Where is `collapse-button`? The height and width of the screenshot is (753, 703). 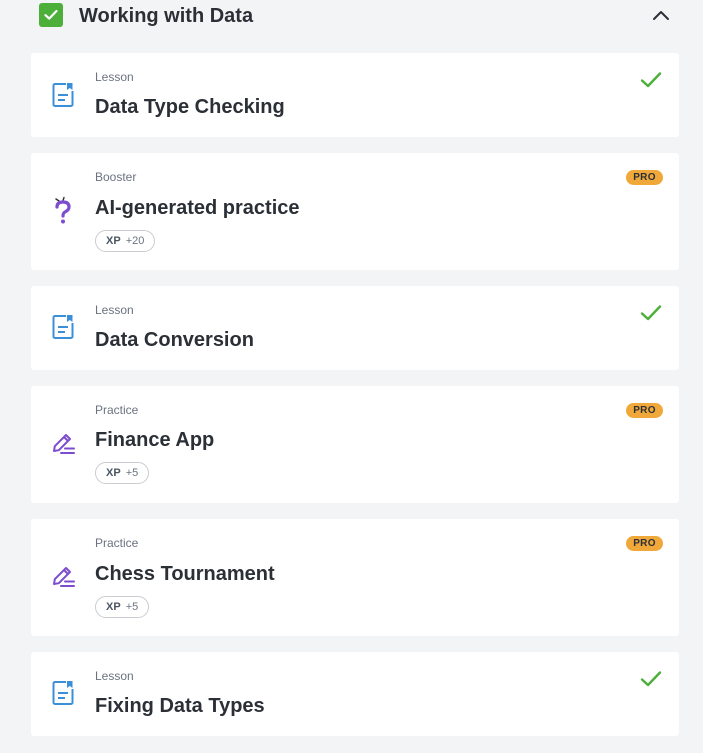
collapse-button is located at coordinates (661, 15).